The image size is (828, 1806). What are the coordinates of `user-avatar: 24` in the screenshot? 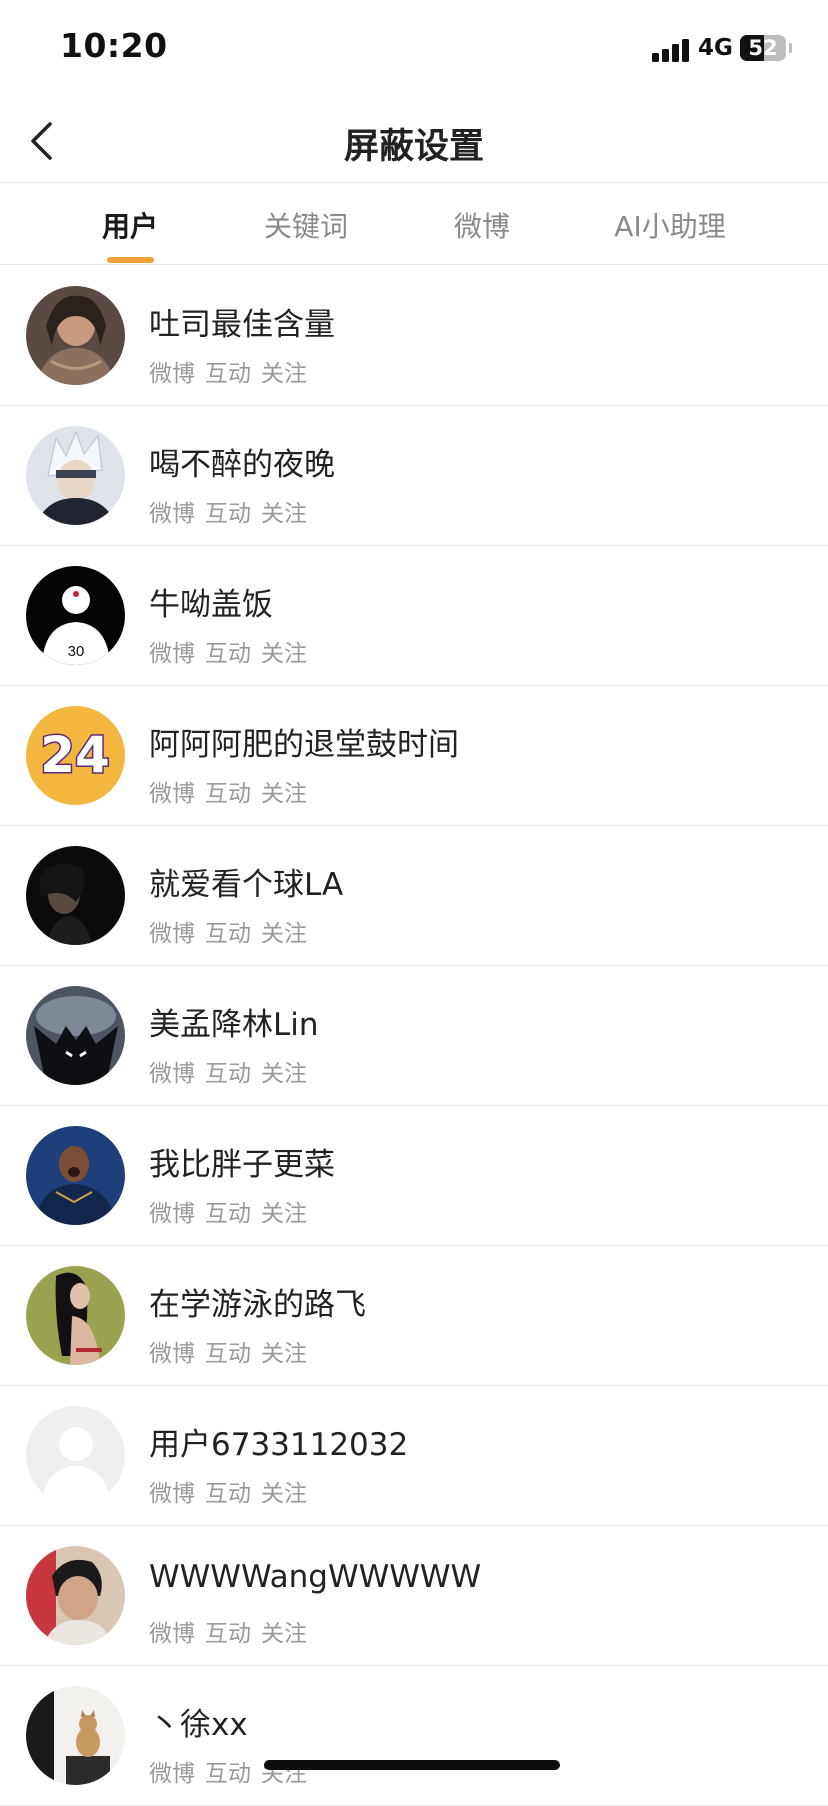 It's located at (75, 755).